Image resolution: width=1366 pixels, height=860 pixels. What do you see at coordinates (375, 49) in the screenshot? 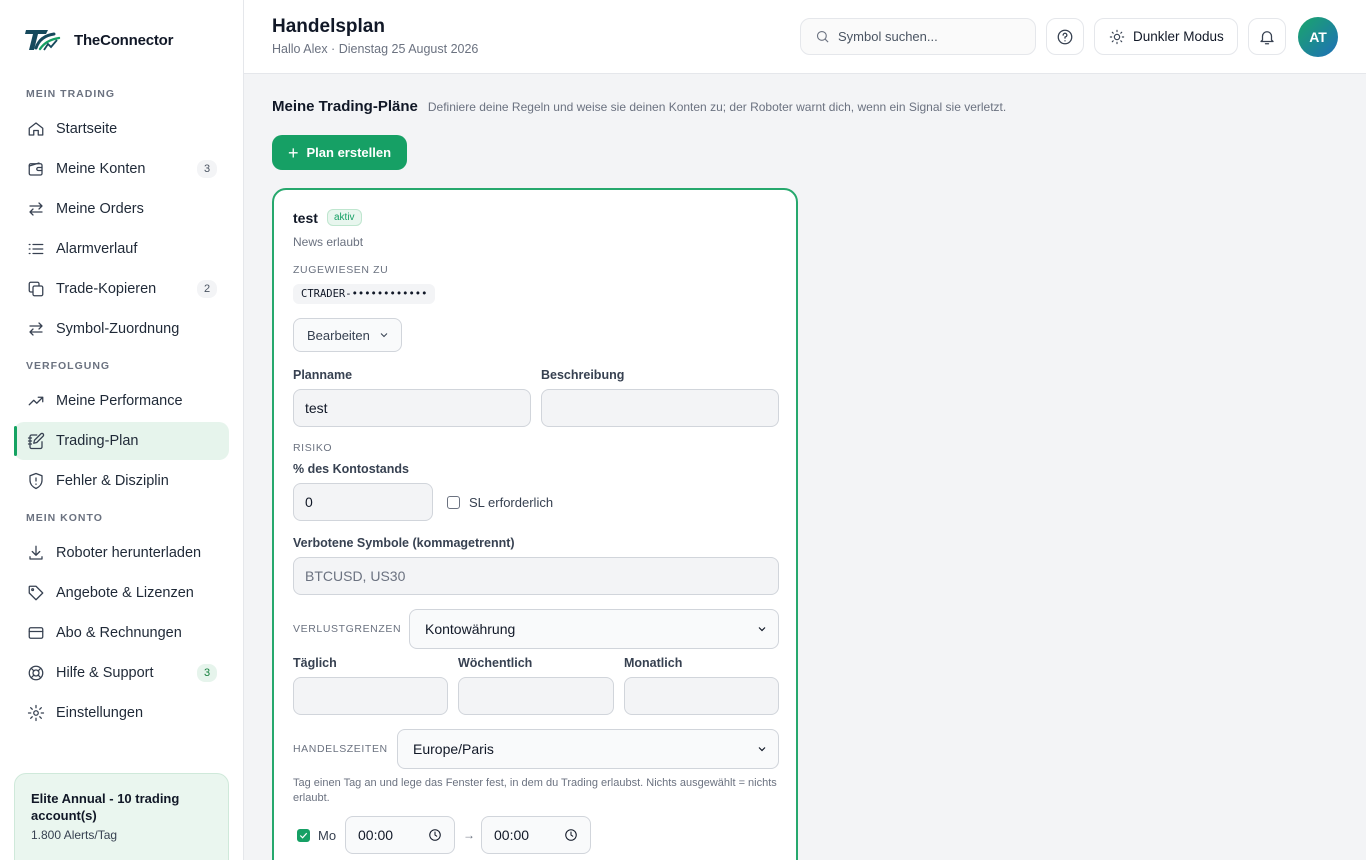
I see `page-subtitle: Hallo Alex · Dienstag 25 August 2026` at bounding box center [375, 49].